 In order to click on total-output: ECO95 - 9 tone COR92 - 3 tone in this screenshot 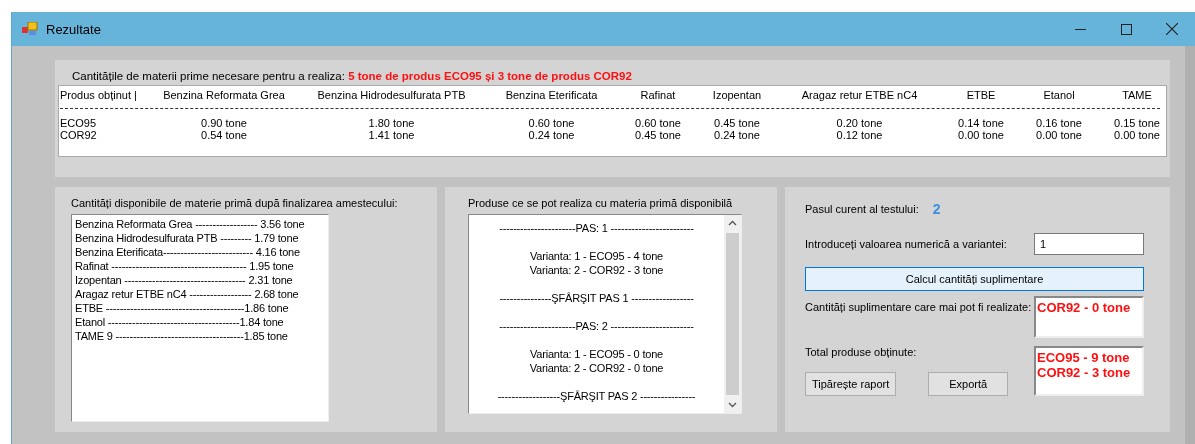, I will do `click(1089, 371)`.